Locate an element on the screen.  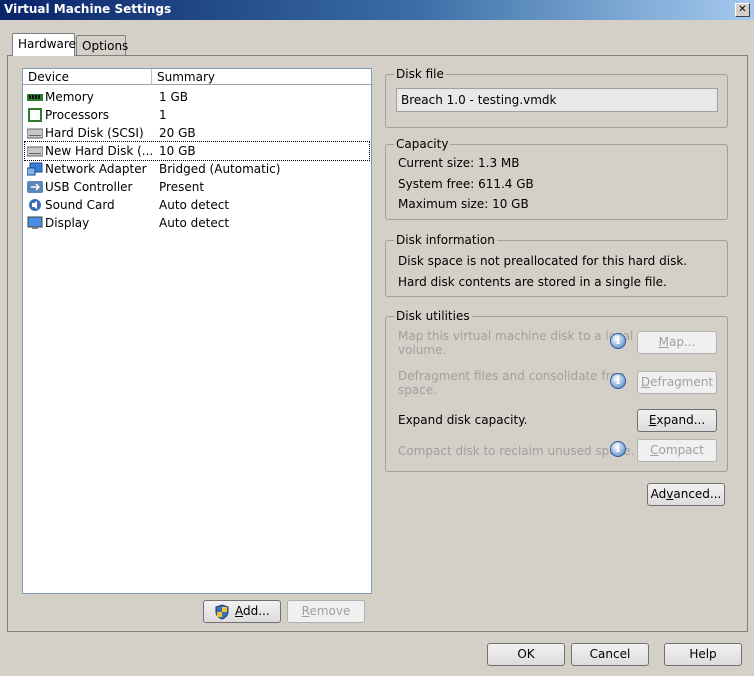
compact-button: Compact is located at coordinates (677, 450).